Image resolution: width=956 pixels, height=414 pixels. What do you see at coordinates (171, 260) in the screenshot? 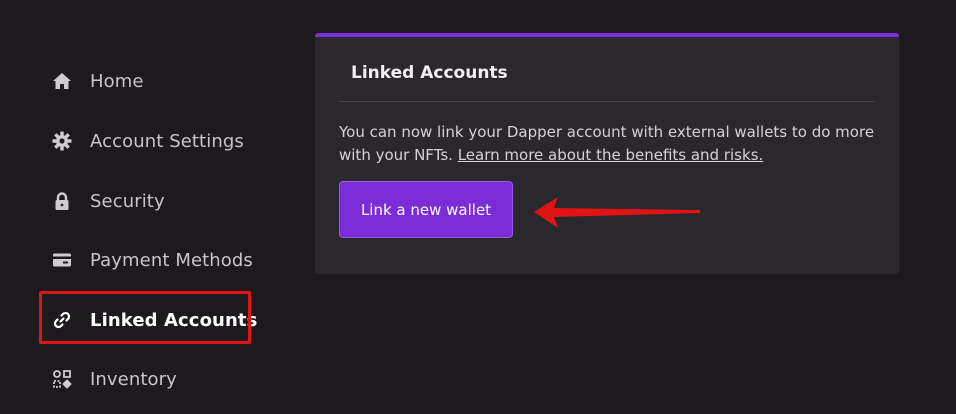
I see `sidebar-item-label: Payment Methods` at bounding box center [171, 260].